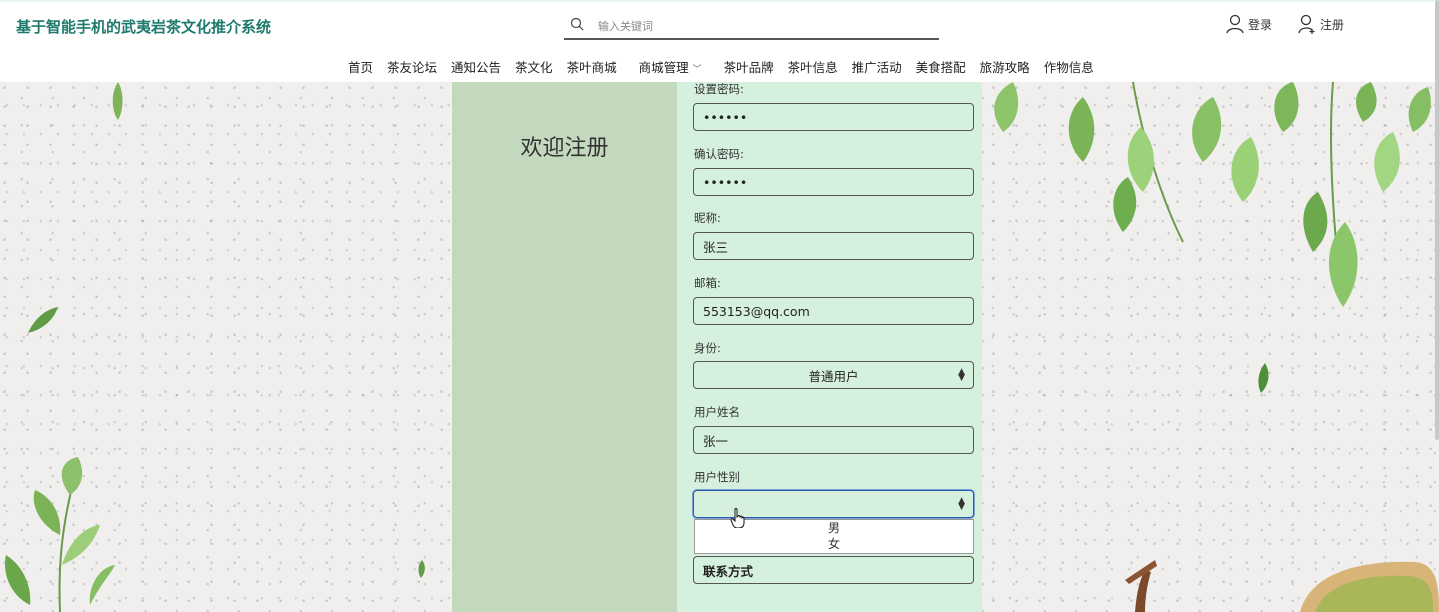 Image resolution: width=1439 pixels, height=612 pixels. What do you see at coordinates (707, 218) in the screenshot?
I see `nickname-label: 昵称:` at bounding box center [707, 218].